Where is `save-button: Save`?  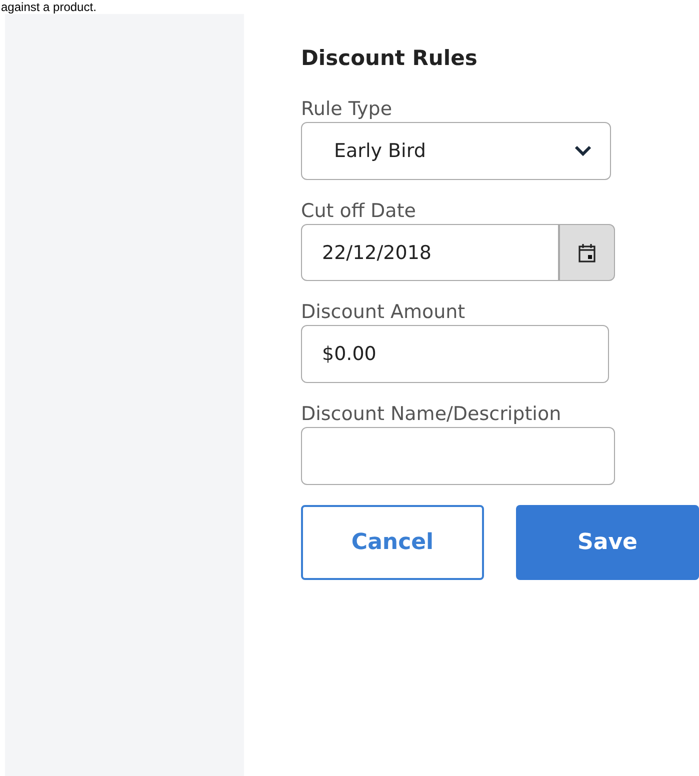
save-button: Save is located at coordinates (607, 542).